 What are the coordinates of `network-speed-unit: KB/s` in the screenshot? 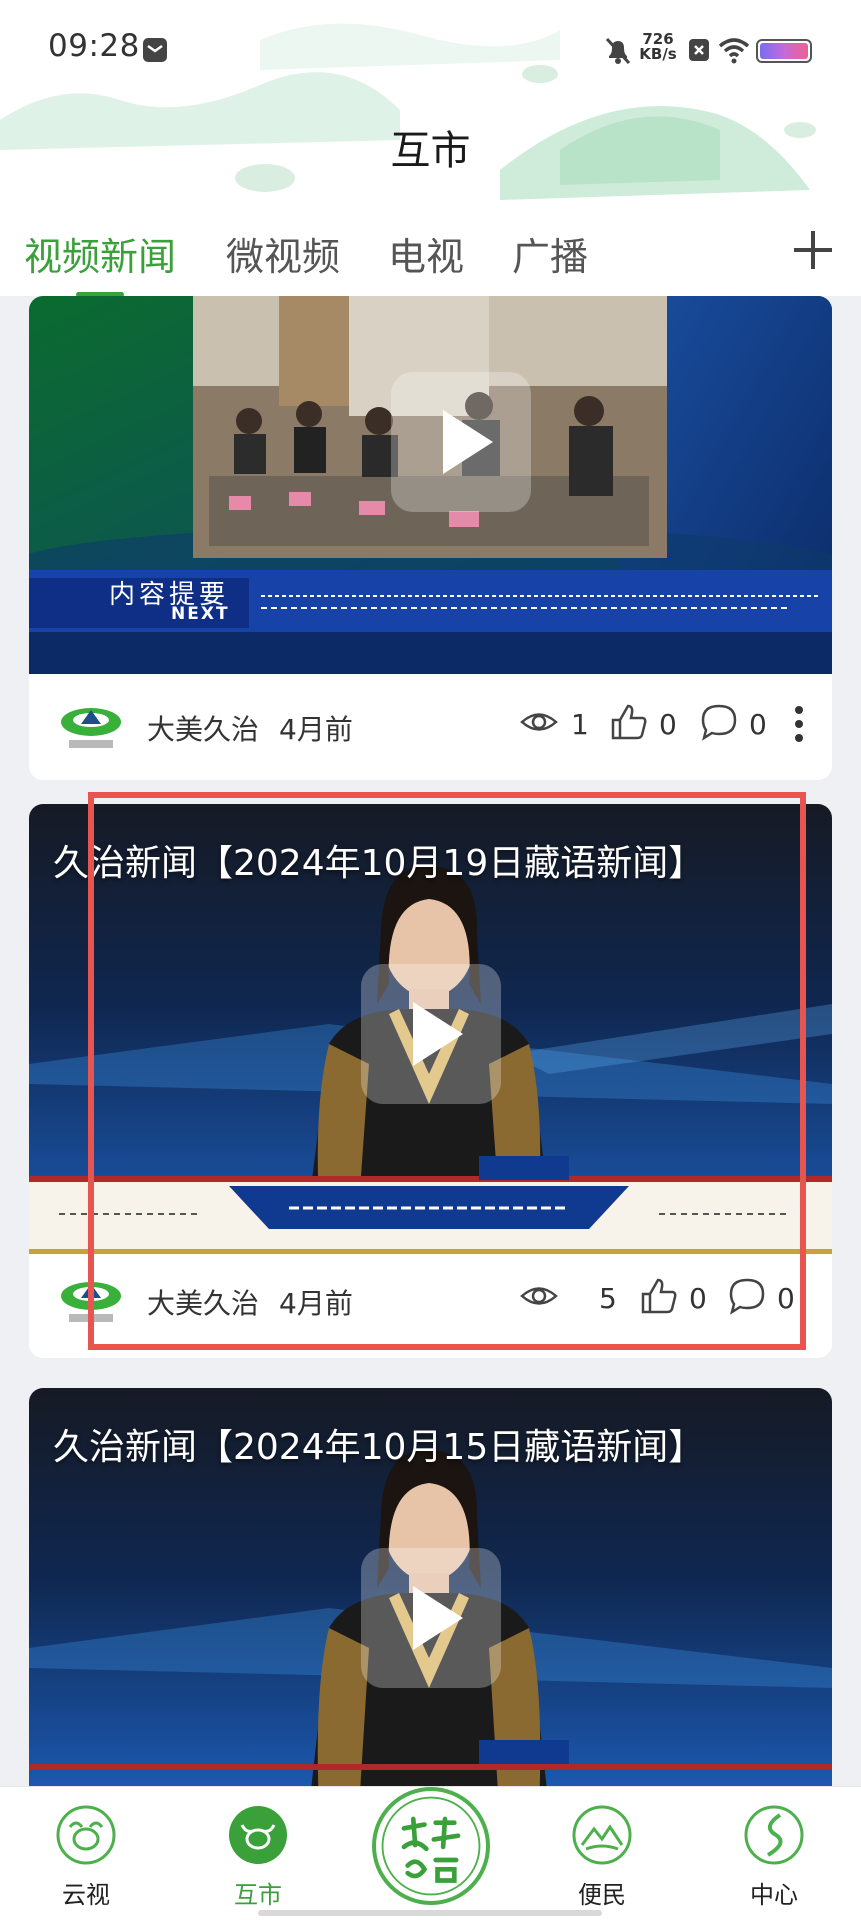 It's located at (658, 54).